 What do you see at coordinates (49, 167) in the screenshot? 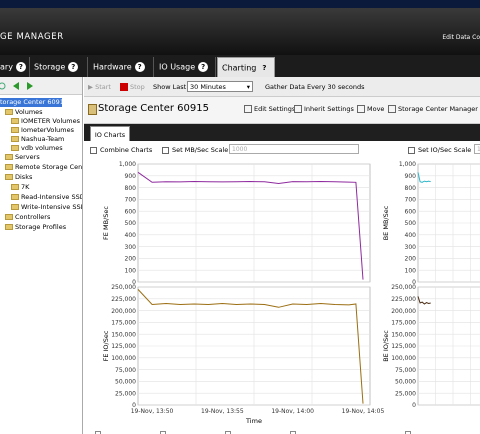
I see `tree-item-label: Remote Storage Centers` at bounding box center [49, 167].